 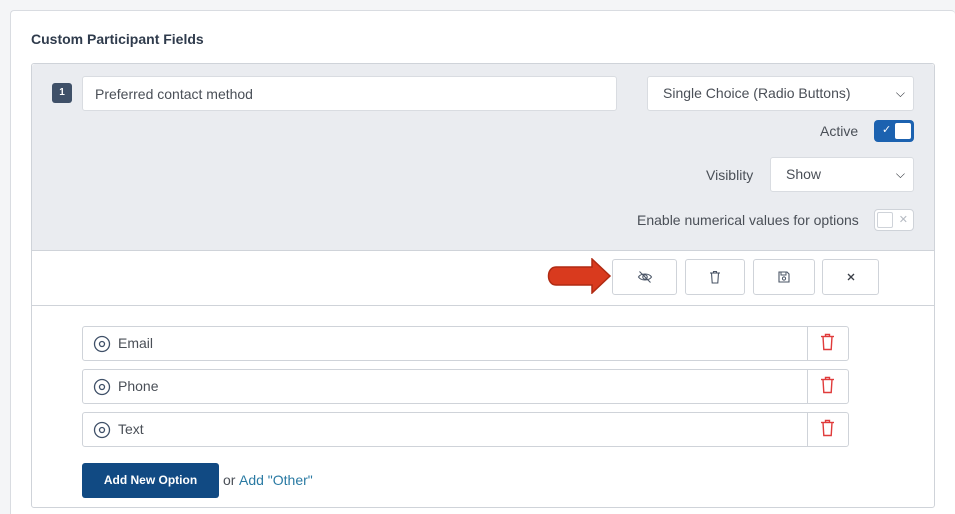 I want to click on field-name-input, so click(x=349, y=93).